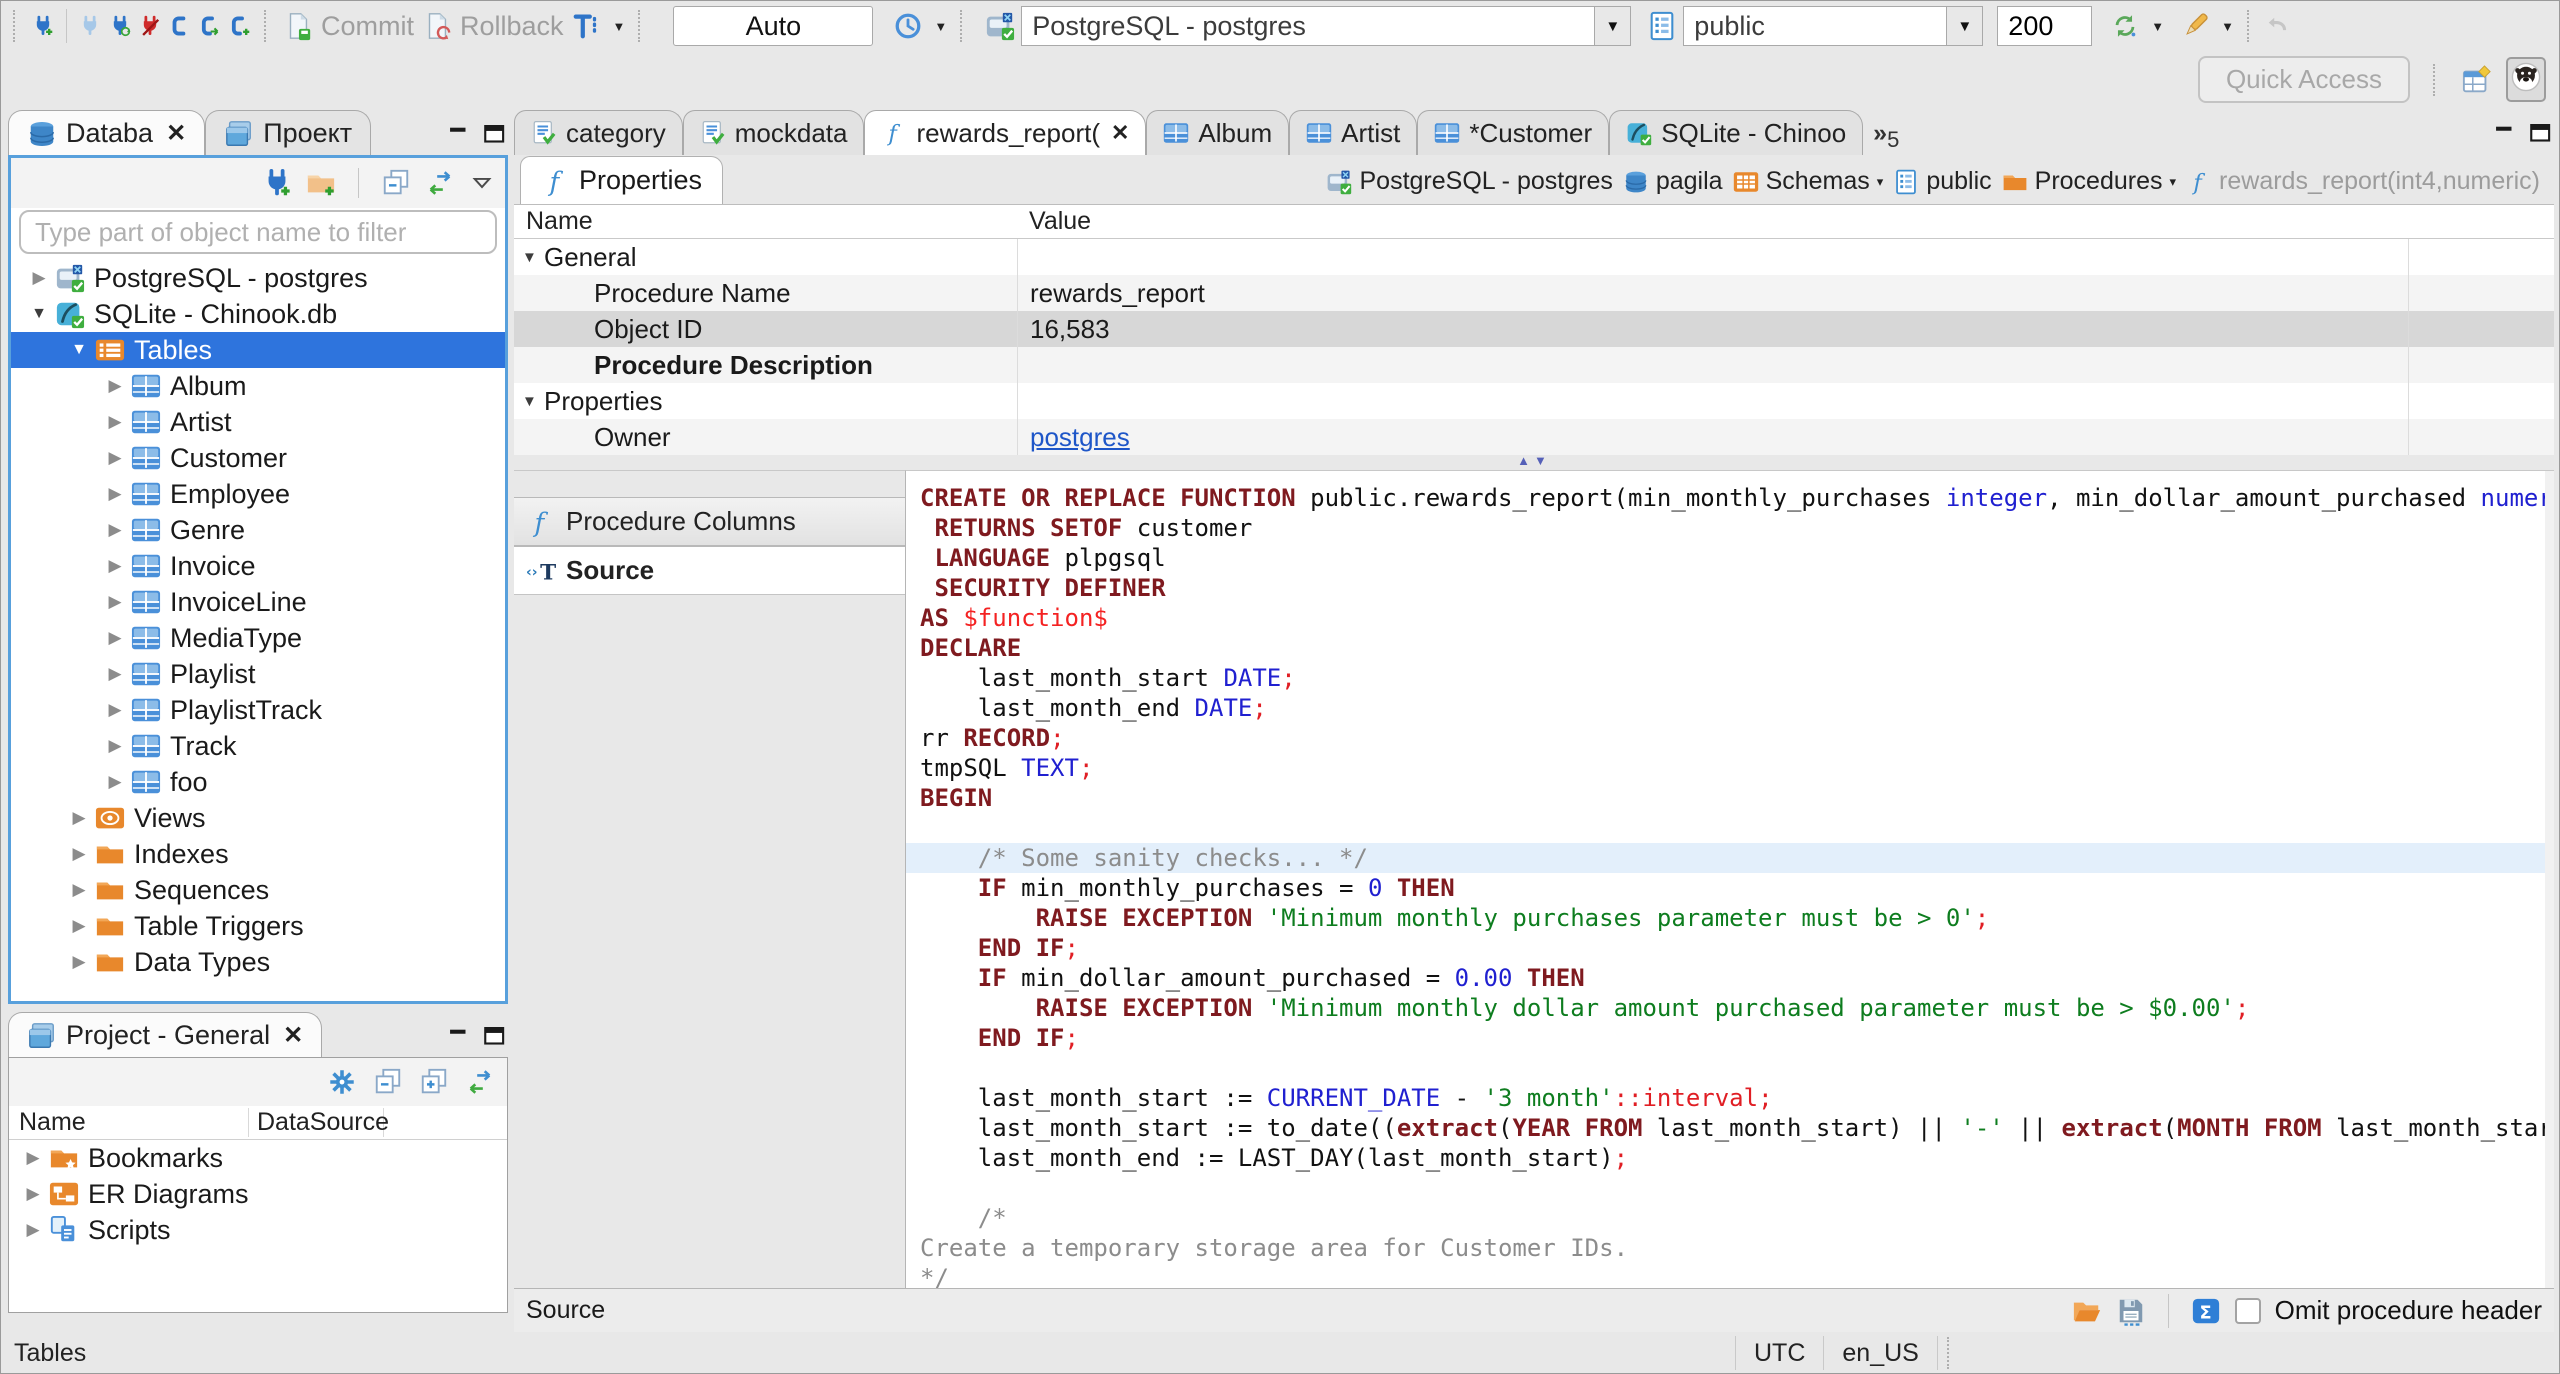 The image size is (2560, 1374). What do you see at coordinates (258, 458) in the screenshot?
I see `tree-item-customer: ▶ Customer` at bounding box center [258, 458].